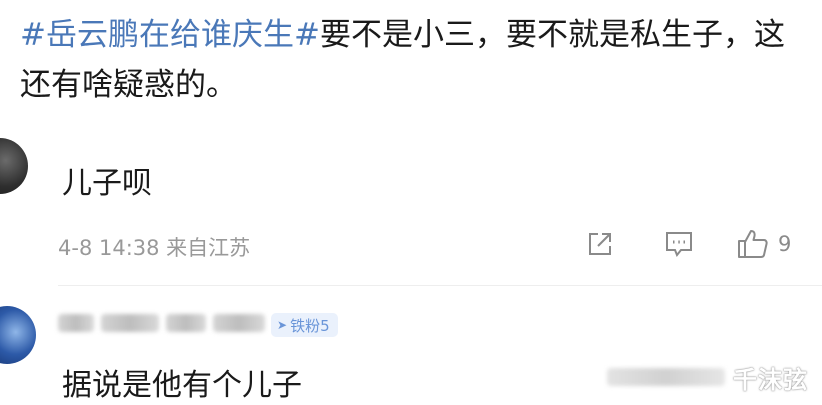 The width and height of the screenshot is (822, 405). I want to click on comment-icon, so click(679, 244).